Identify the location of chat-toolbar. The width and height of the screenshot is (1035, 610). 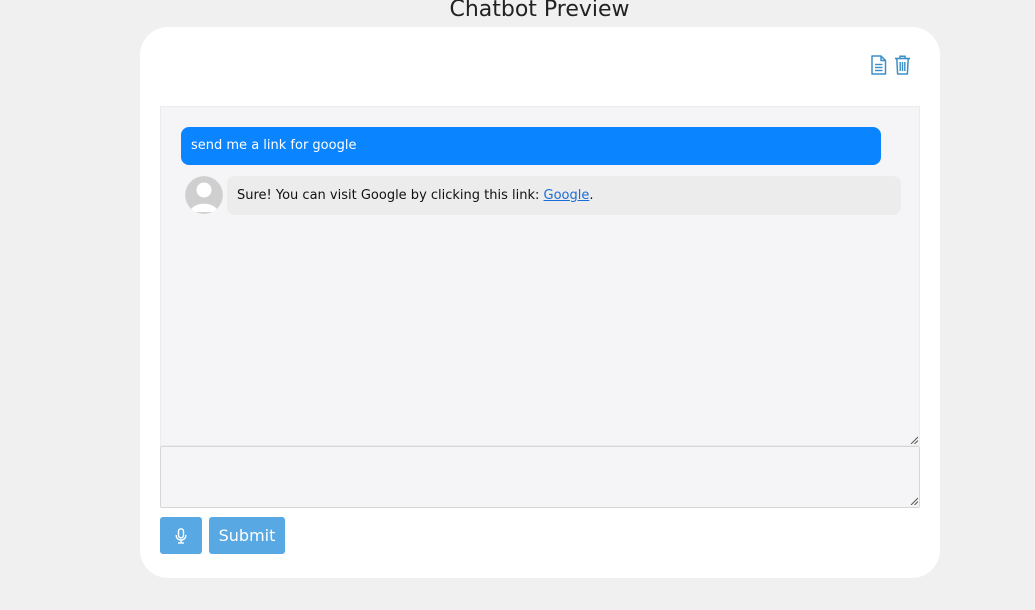
(890, 65).